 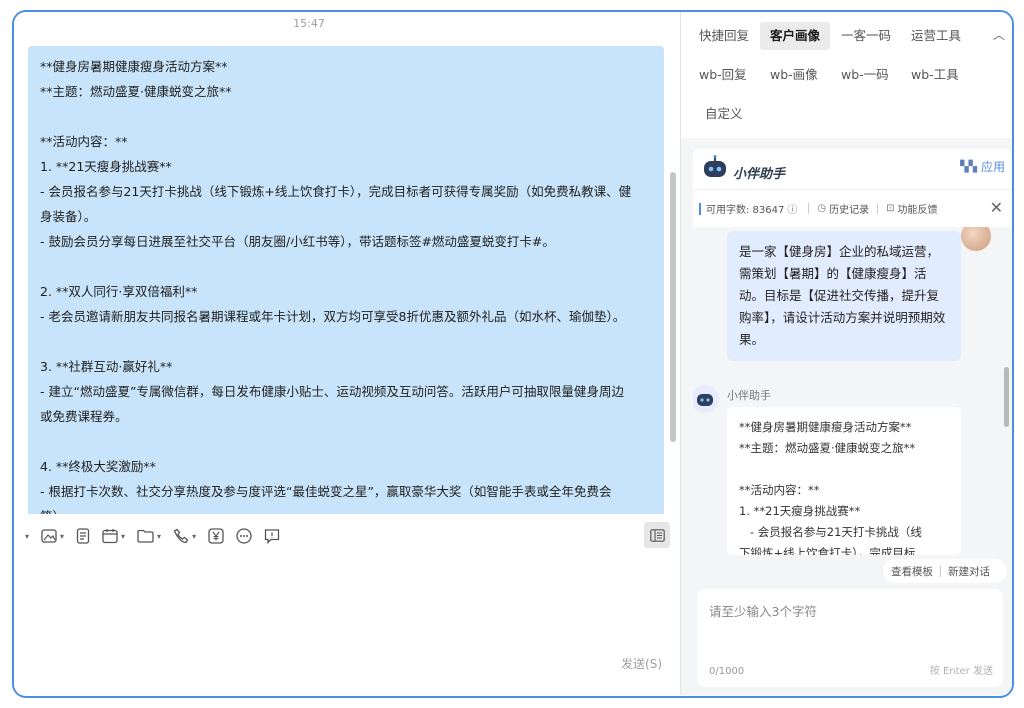 What do you see at coordinates (727, 671) in the screenshot?
I see `char-count: 0/1000` at bounding box center [727, 671].